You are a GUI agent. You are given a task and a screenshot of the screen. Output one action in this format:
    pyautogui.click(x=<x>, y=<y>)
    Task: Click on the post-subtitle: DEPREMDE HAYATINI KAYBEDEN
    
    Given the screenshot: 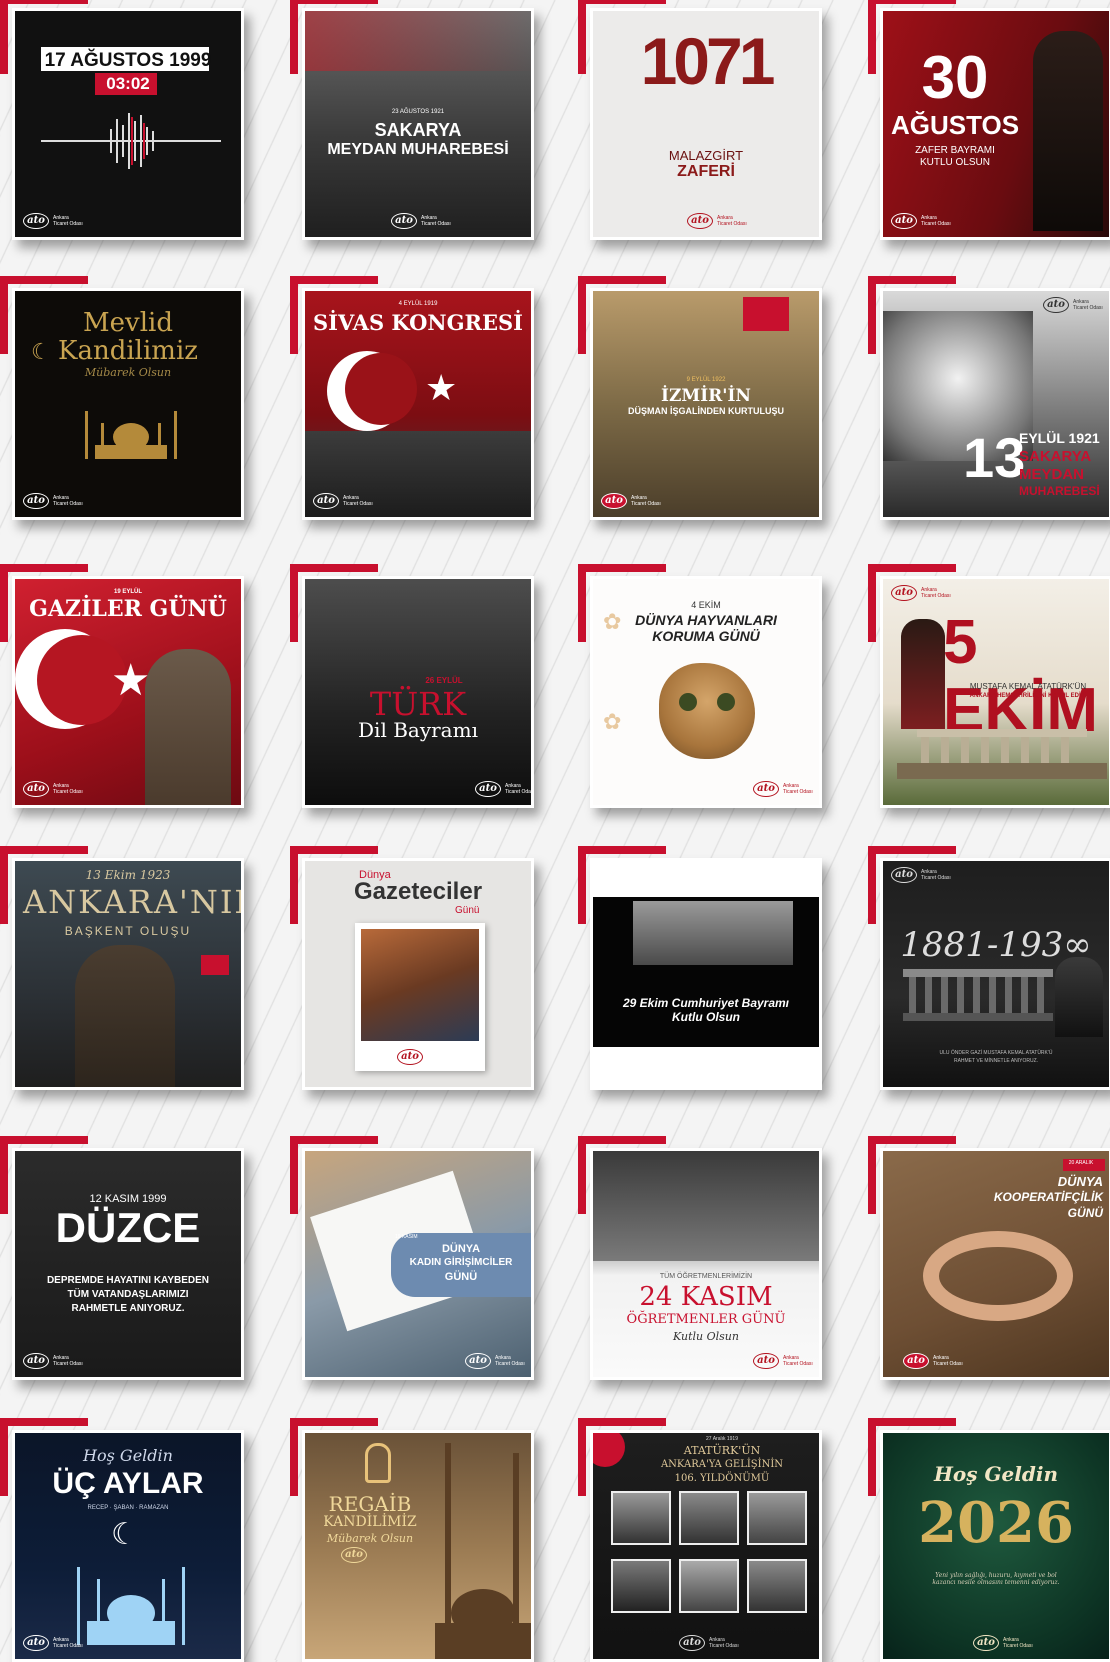 What is the action you would take?
    pyautogui.click(x=128, y=1280)
    